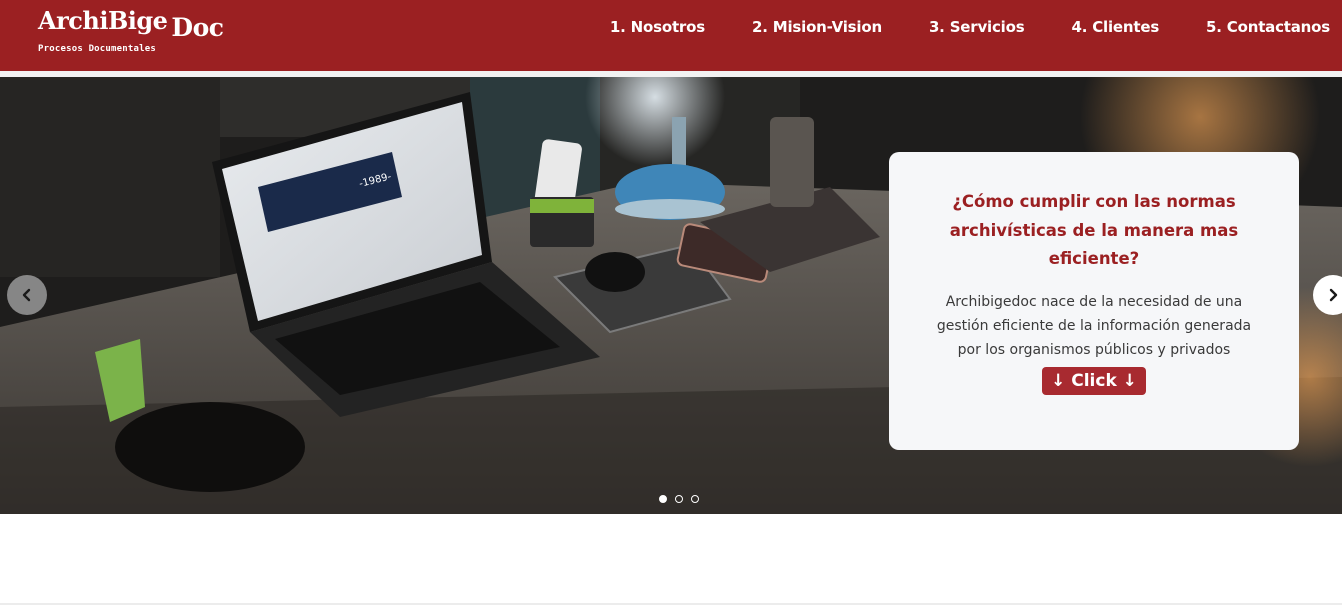  Describe the element at coordinates (657, 27) in the screenshot. I see `nav-link-nosotros: 1. Nosotros` at that location.